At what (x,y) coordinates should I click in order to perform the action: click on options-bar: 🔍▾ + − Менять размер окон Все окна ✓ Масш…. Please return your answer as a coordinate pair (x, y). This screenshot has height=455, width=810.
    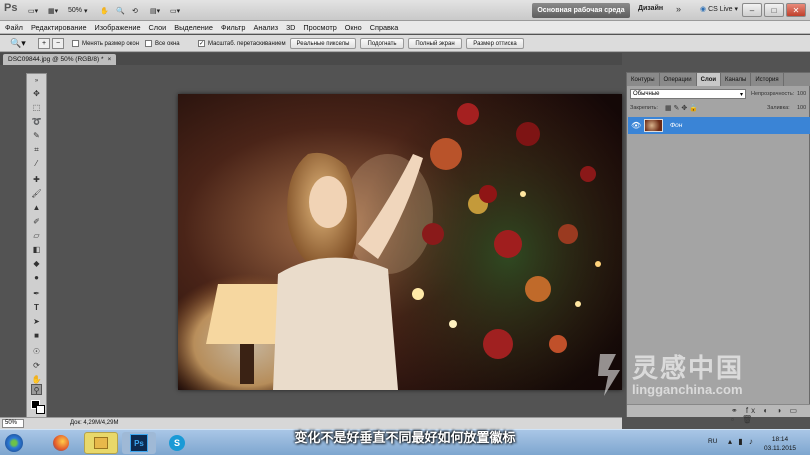
    Looking at the image, I should click on (405, 43).